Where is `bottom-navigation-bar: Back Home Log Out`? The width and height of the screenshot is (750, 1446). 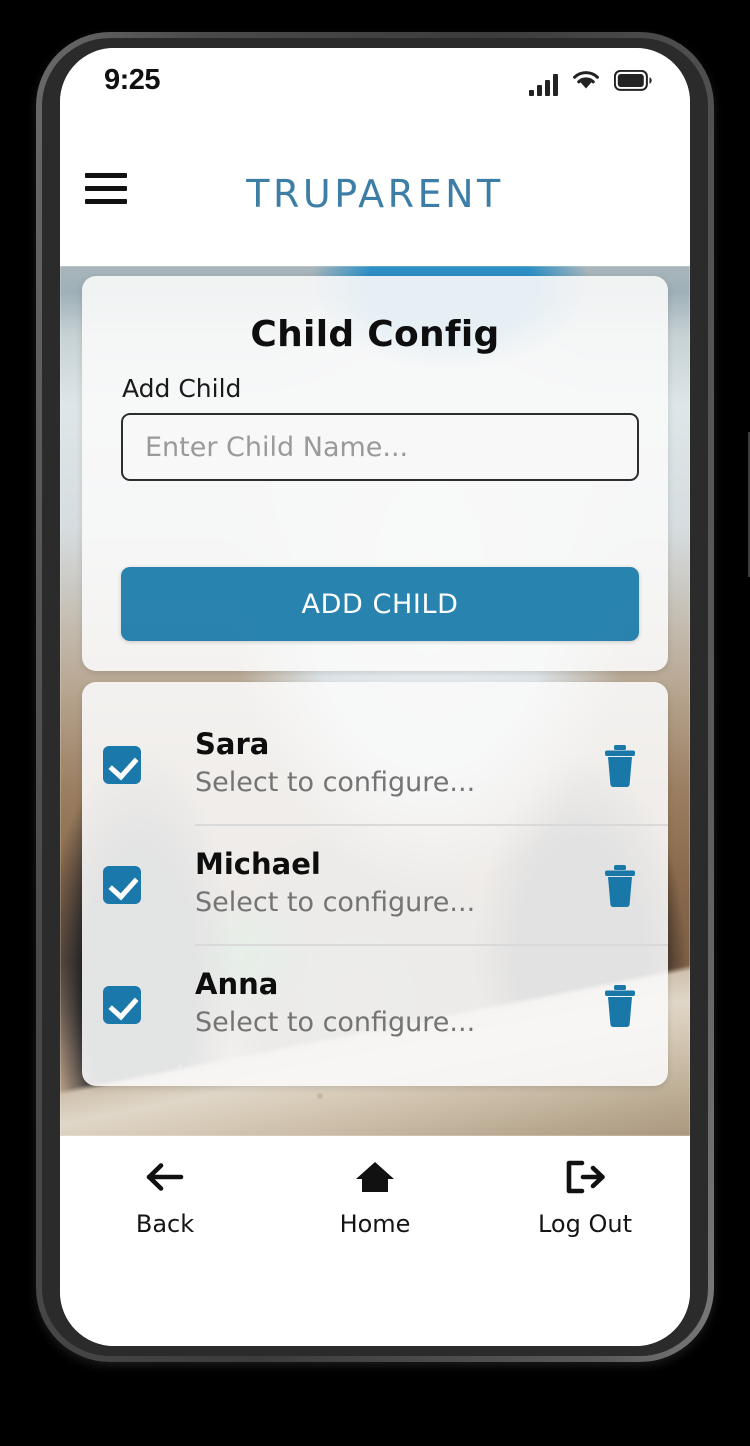
bottom-navigation-bar: Back Home Log Out is located at coordinates (375, 1241).